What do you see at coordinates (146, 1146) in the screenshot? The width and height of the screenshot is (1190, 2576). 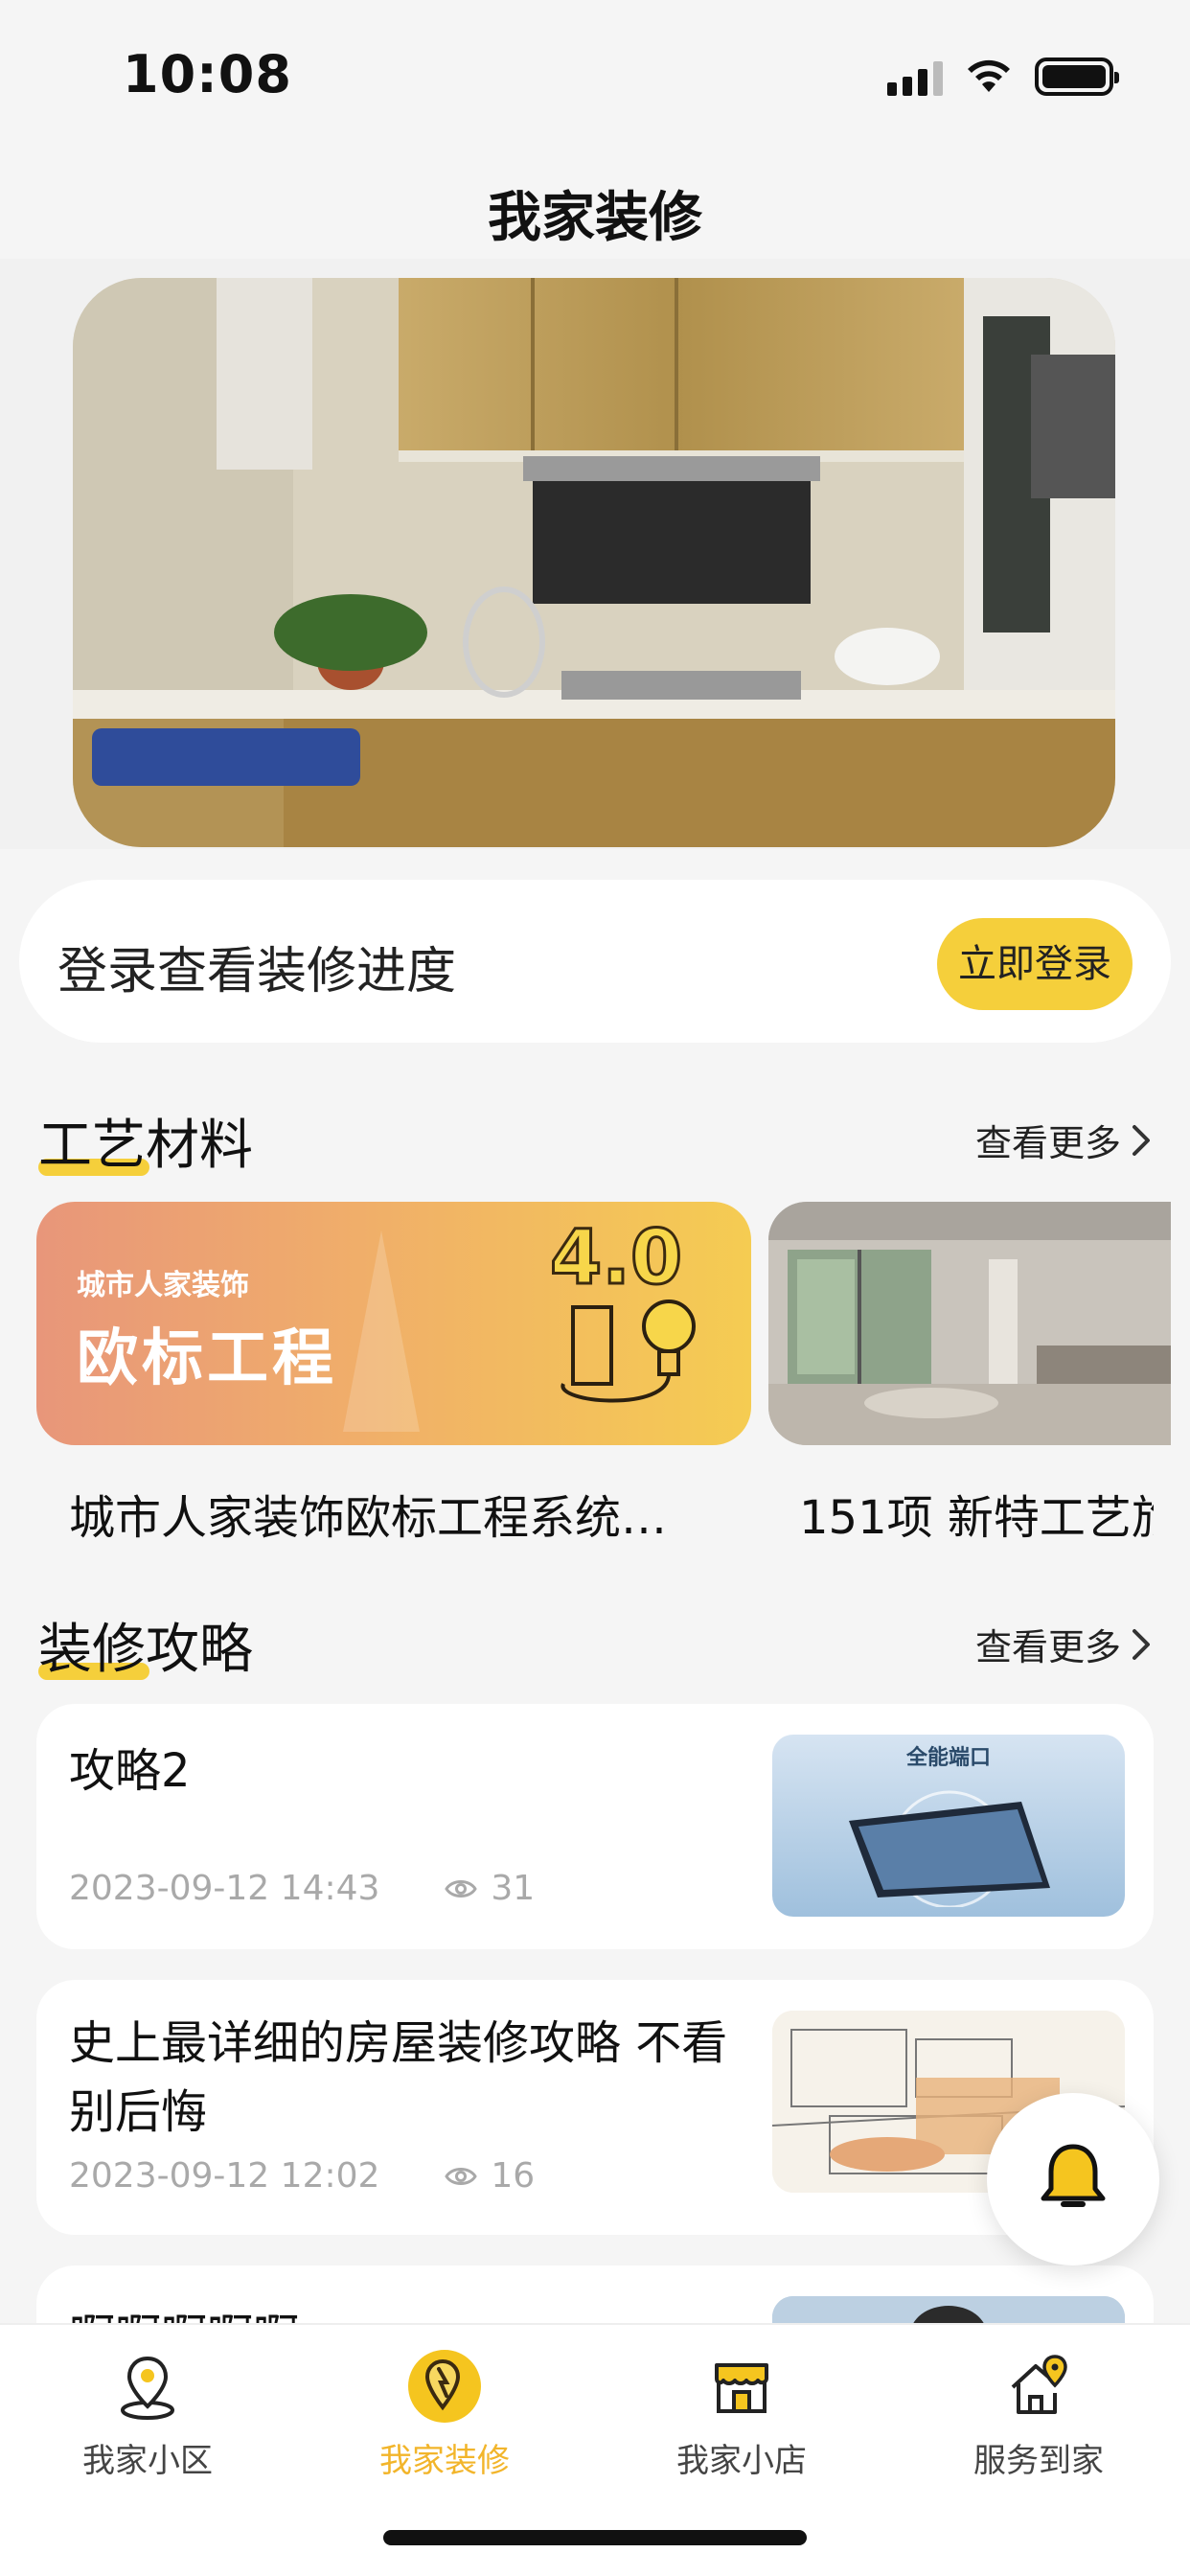 I see `section-title-text: 工艺材料` at bounding box center [146, 1146].